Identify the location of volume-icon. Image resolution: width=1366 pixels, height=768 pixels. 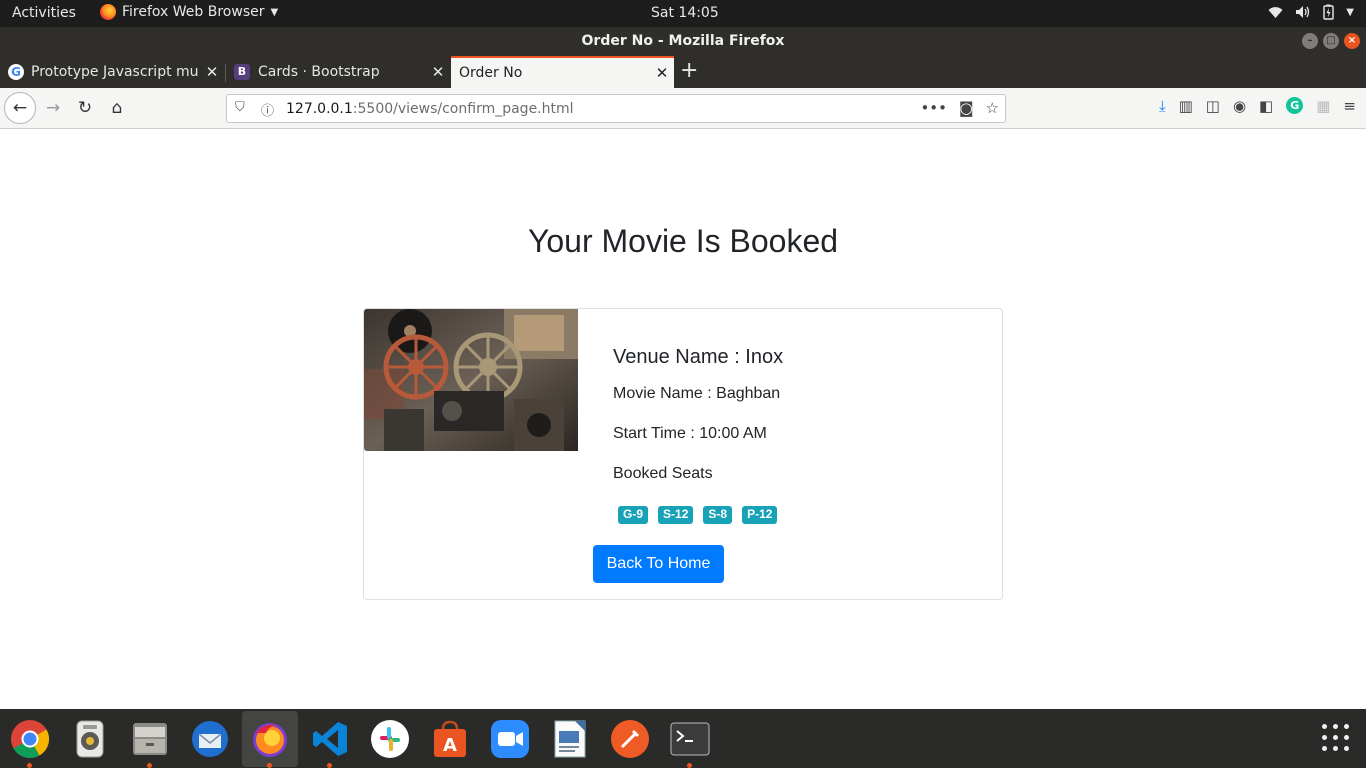
(1303, 12).